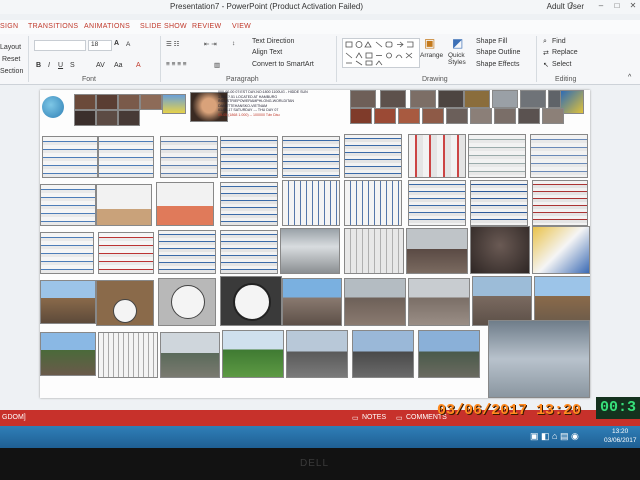 This screenshot has width=640, height=480. I want to click on reset-button: Reset, so click(11, 59).